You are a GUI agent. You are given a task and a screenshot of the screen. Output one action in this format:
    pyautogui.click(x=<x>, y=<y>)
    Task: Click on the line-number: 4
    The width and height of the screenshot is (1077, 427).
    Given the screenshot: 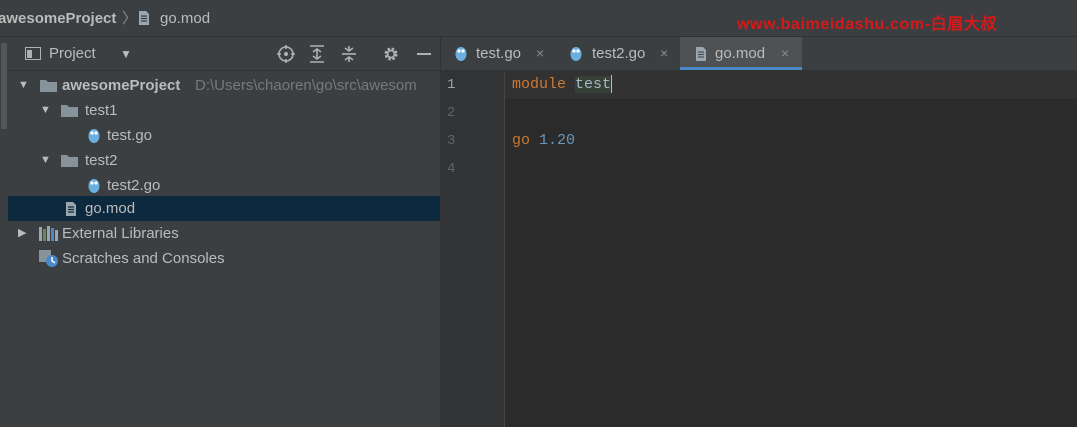 What is the action you would take?
    pyautogui.click(x=451, y=169)
    